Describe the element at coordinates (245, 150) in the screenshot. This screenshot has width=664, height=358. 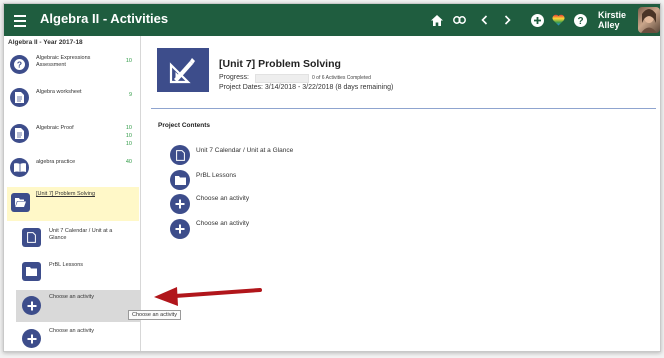
I see `content-item-label: Unit 7 Calendar / Unit at a Glance` at that location.